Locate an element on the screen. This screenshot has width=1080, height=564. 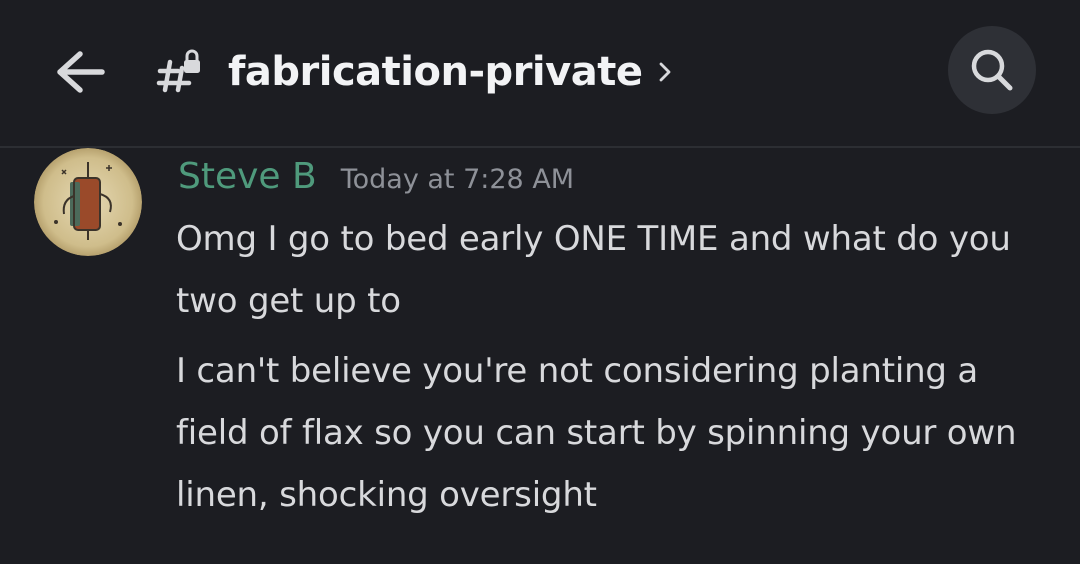
back-button is located at coordinates (78, 72).